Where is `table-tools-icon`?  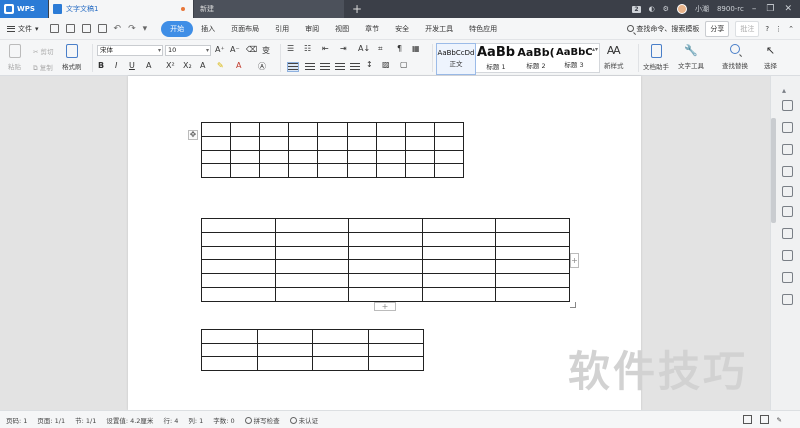
table-tools-icon is located at coordinates (787, 191).